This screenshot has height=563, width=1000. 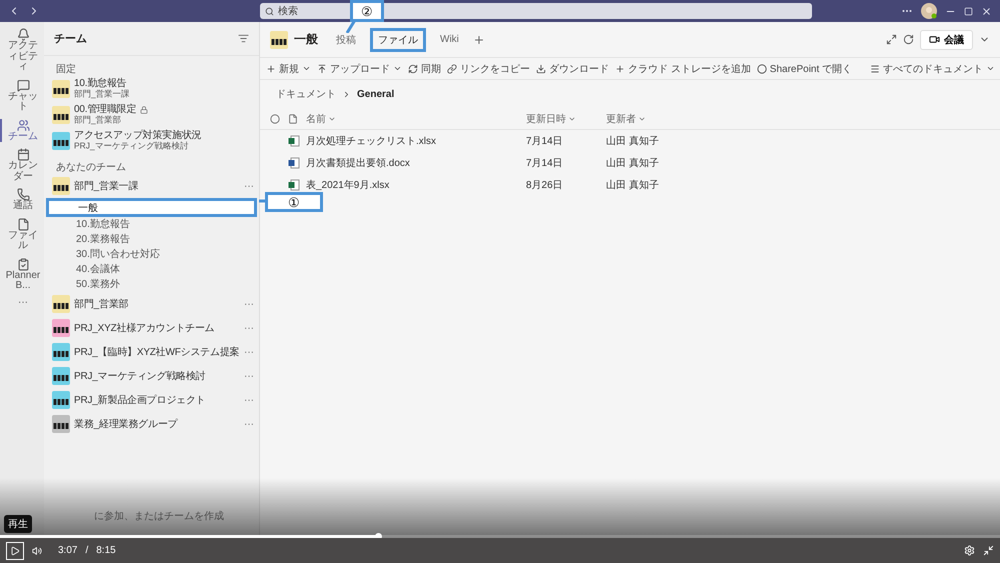 What do you see at coordinates (23, 85) in the screenshot?
I see `chat-icon` at bounding box center [23, 85].